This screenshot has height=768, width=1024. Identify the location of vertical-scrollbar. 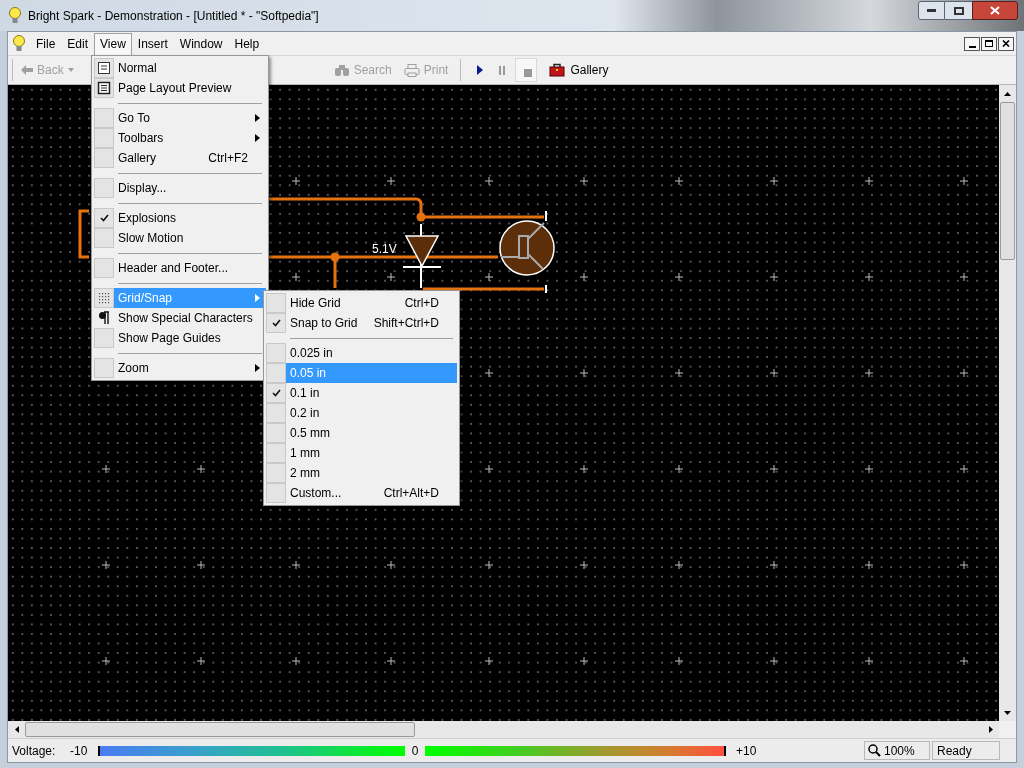
(1007, 403).